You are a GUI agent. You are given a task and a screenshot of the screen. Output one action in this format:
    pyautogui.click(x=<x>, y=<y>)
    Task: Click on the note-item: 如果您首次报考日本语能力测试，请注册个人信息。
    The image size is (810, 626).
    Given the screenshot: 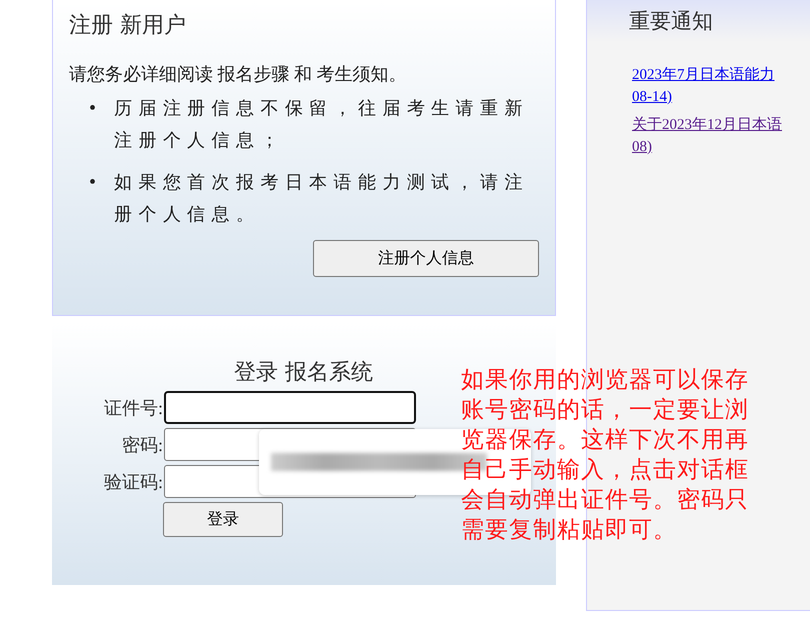 What is the action you would take?
    pyautogui.click(x=322, y=198)
    